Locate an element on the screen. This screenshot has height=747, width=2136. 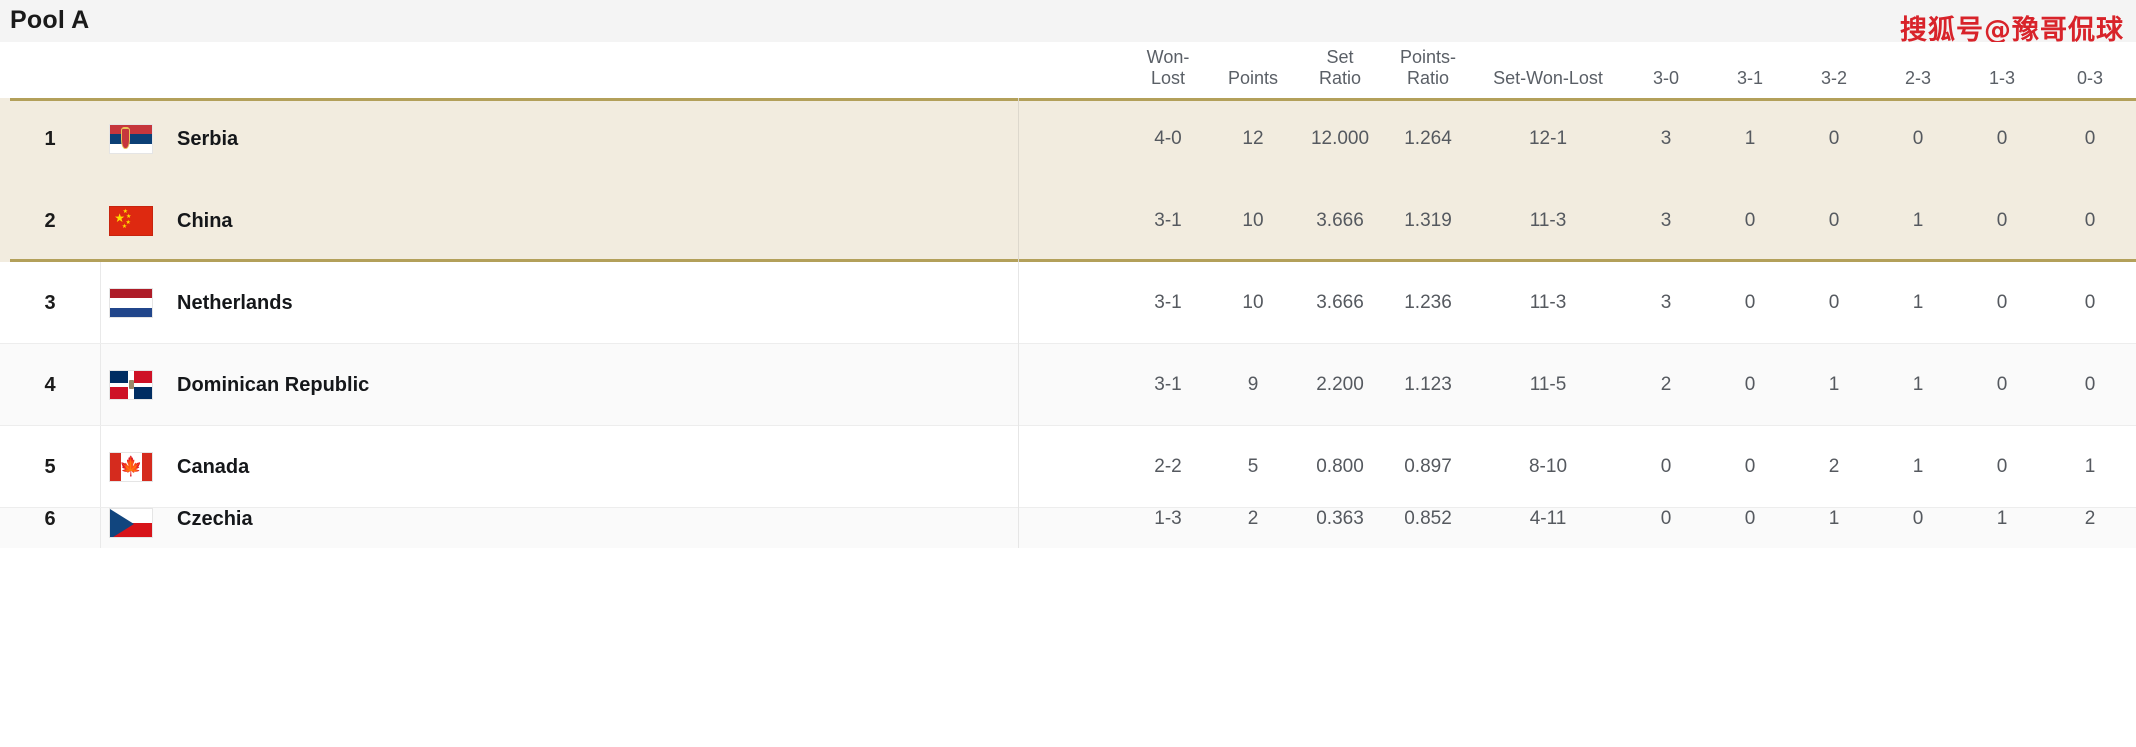
row-points-ratio: 1.319 is located at coordinates (1428, 220).